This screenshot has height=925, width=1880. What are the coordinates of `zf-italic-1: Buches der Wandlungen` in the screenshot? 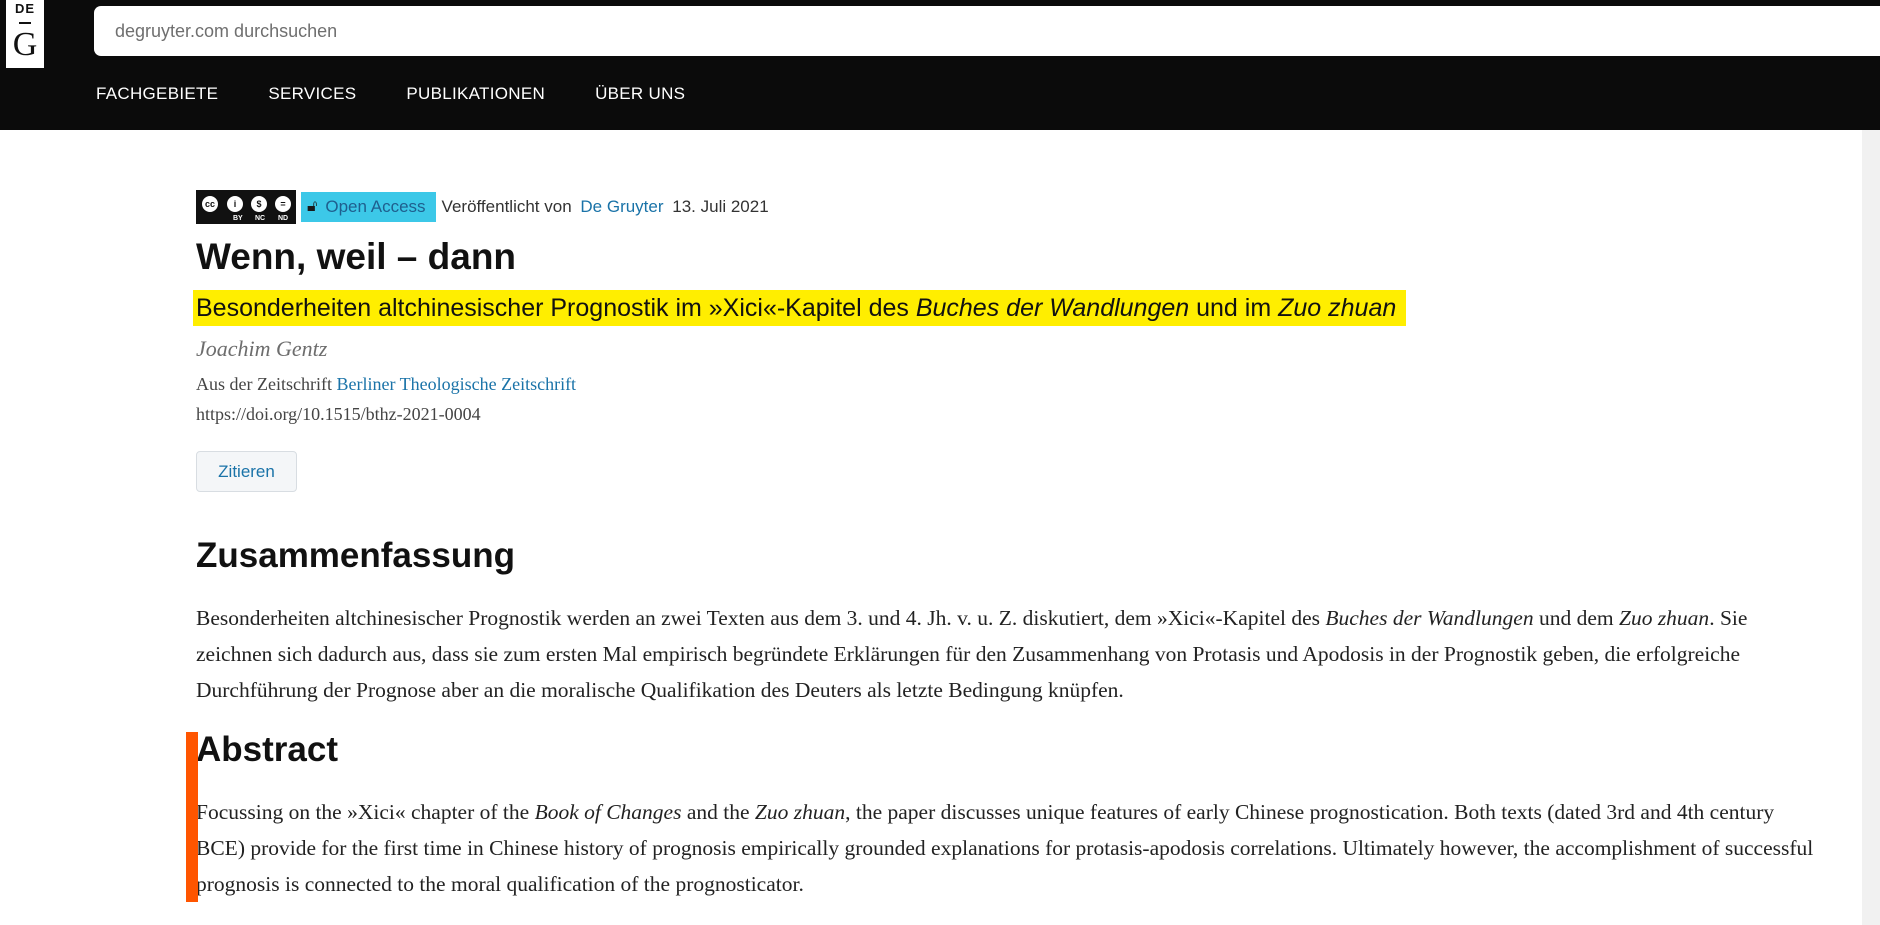 It's located at (1429, 618).